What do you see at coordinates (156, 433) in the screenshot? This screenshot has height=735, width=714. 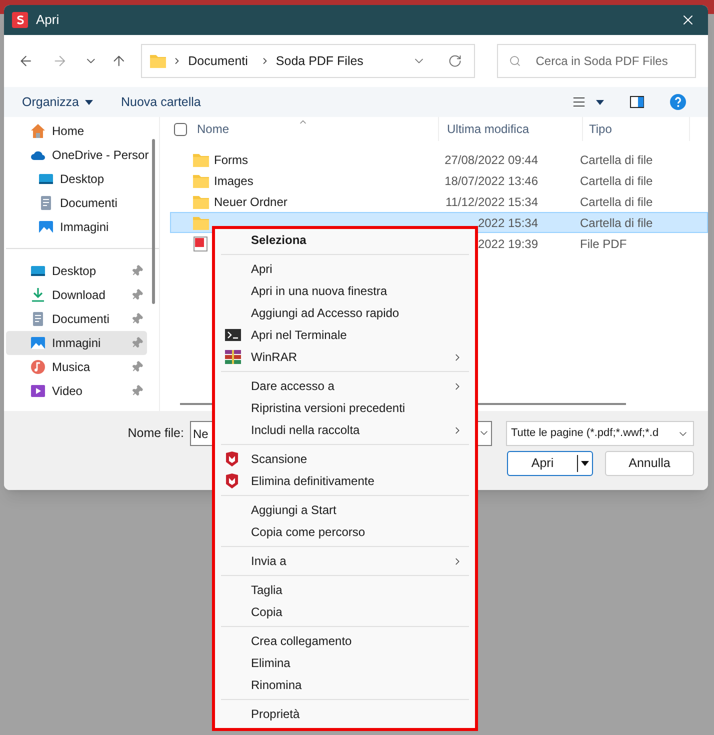 I see `file-name-label: Nome file:` at bounding box center [156, 433].